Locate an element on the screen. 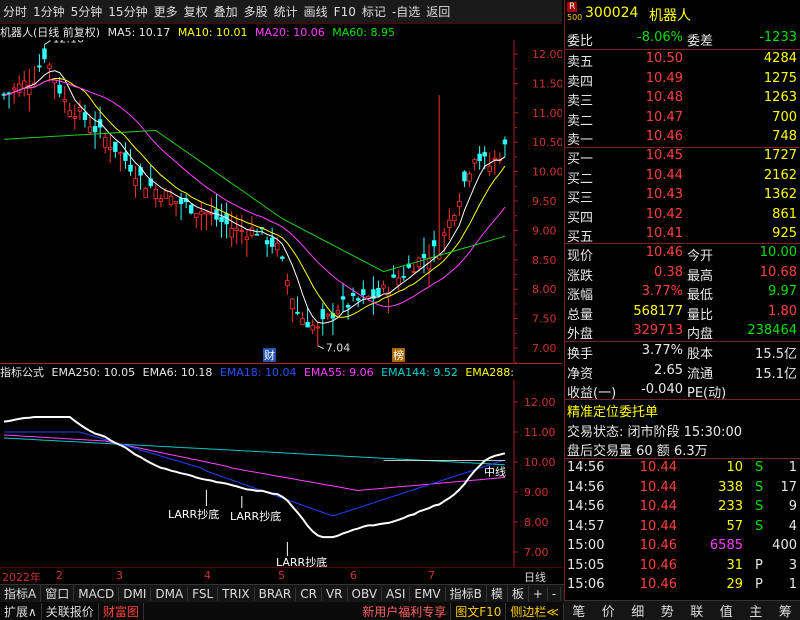  indicator-tab-6: TRIX is located at coordinates (236, 593).